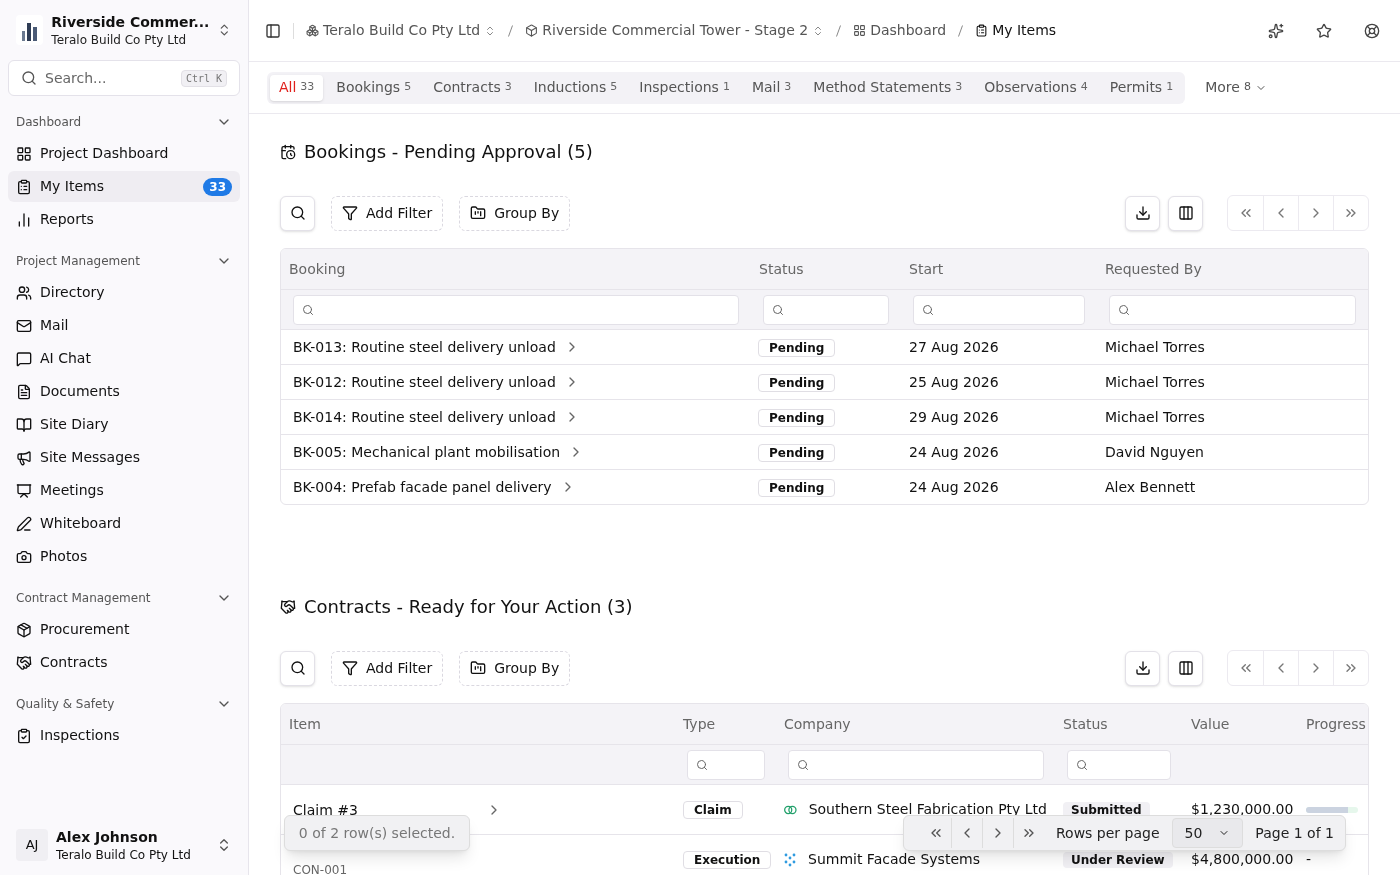  What do you see at coordinates (374, 87) in the screenshot?
I see `tab: Bookings 5` at bounding box center [374, 87].